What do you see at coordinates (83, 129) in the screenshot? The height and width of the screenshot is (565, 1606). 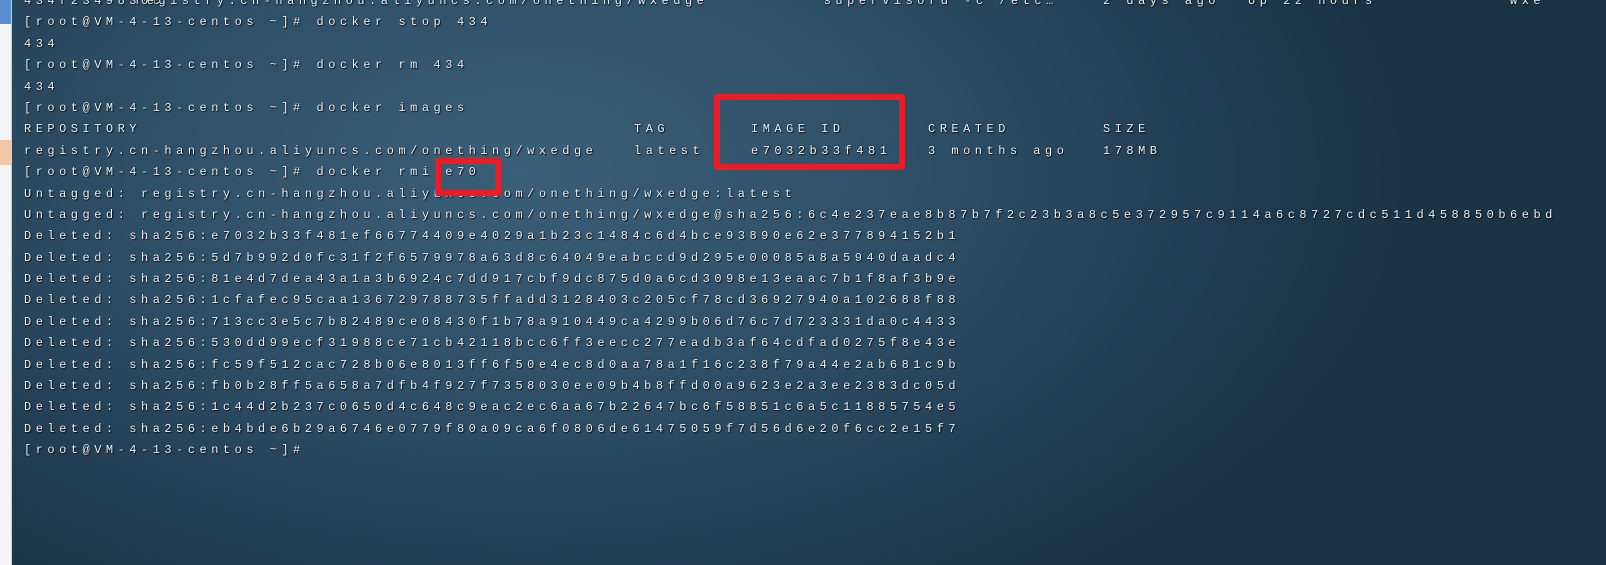 I see `header-repository: REPOSITORY` at bounding box center [83, 129].